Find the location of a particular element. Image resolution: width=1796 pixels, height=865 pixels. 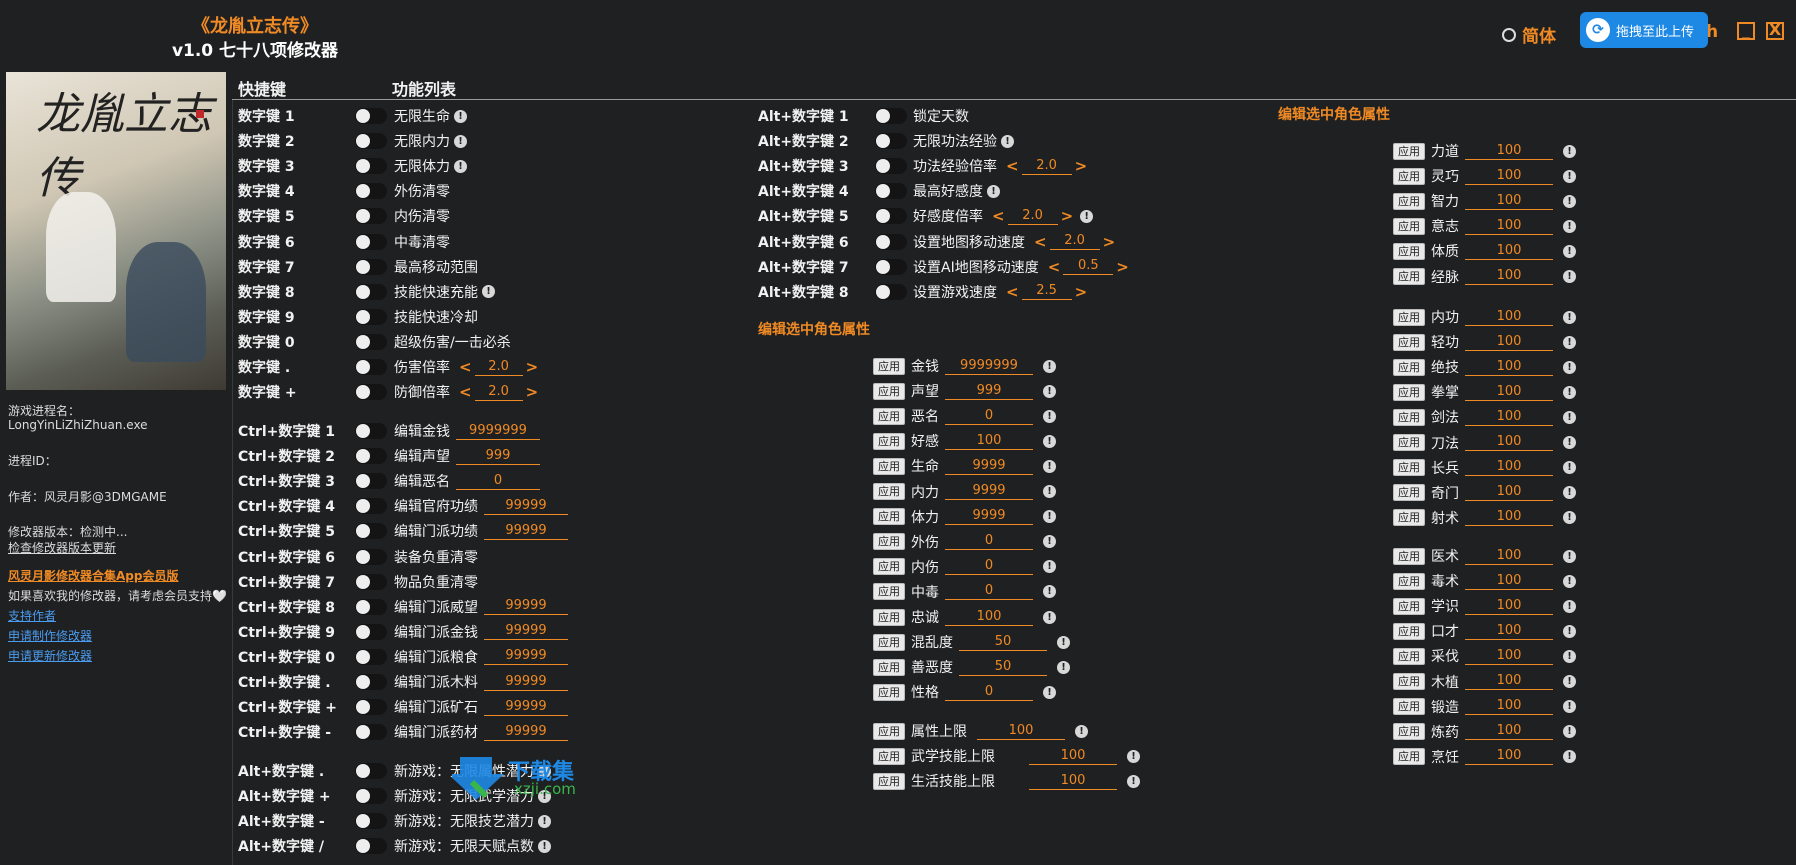

lang-simplified: 简体 is located at coordinates (1529, 34).